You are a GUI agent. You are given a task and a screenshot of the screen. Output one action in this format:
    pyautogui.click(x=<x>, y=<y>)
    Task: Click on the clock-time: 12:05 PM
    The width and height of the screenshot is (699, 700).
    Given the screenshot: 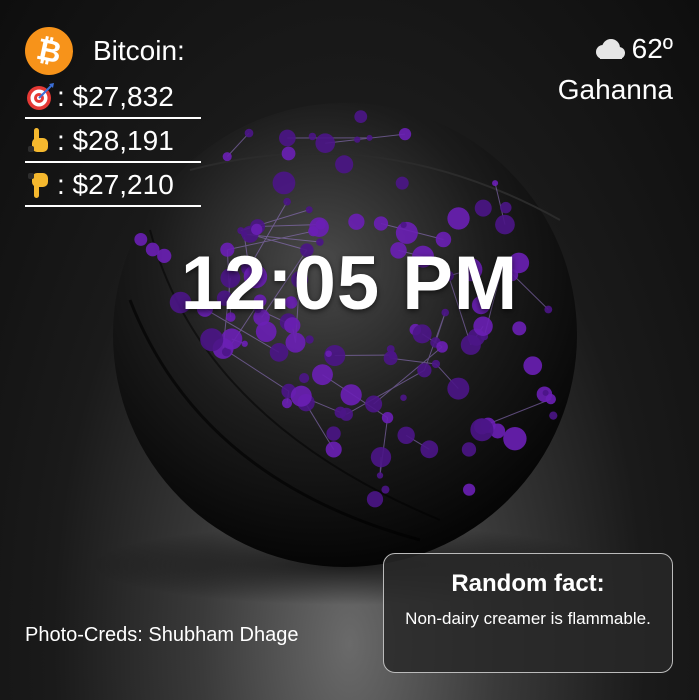 What is the action you would take?
    pyautogui.click(x=349, y=283)
    